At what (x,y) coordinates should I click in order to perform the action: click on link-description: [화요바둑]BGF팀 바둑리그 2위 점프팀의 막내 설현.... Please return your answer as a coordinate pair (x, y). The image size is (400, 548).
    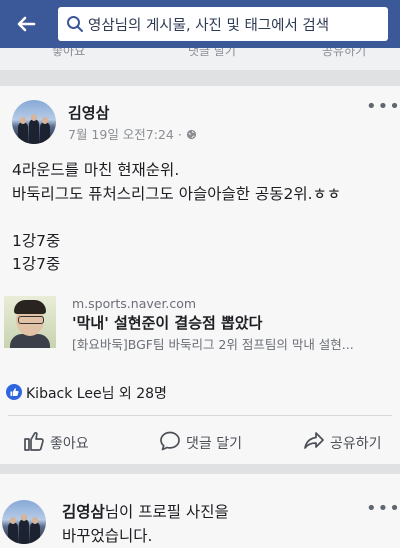
    Looking at the image, I should click on (213, 344).